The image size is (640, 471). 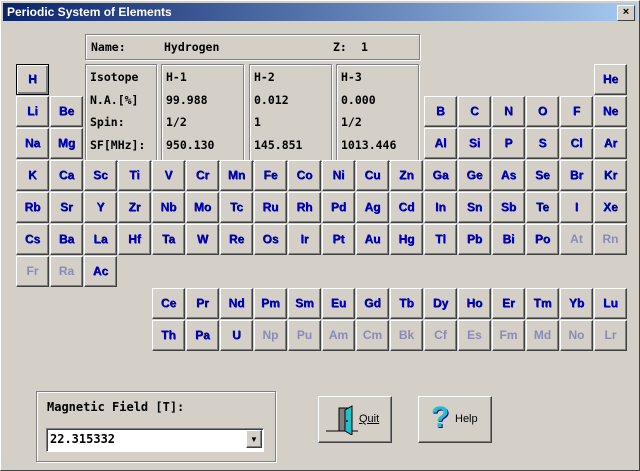 What do you see at coordinates (542, 239) in the screenshot?
I see `element-button-po: Po` at bounding box center [542, 239].